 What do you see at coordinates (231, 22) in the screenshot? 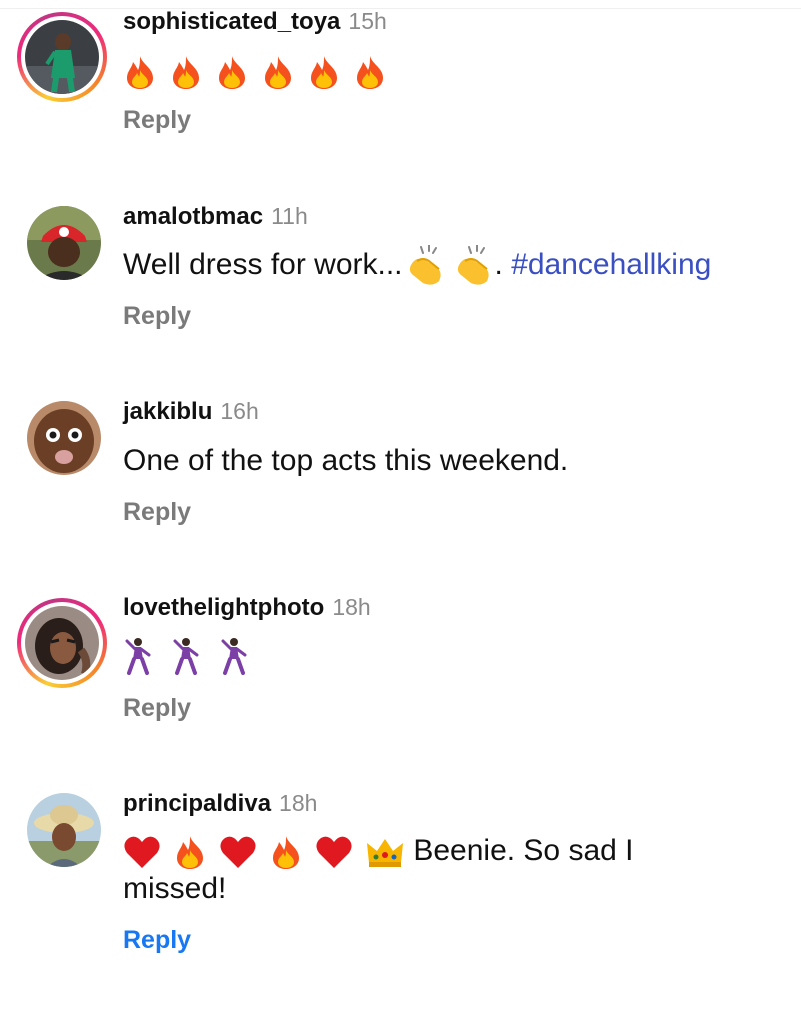
I see `username: sophisticated_toya` at bounding box center [231, 22].